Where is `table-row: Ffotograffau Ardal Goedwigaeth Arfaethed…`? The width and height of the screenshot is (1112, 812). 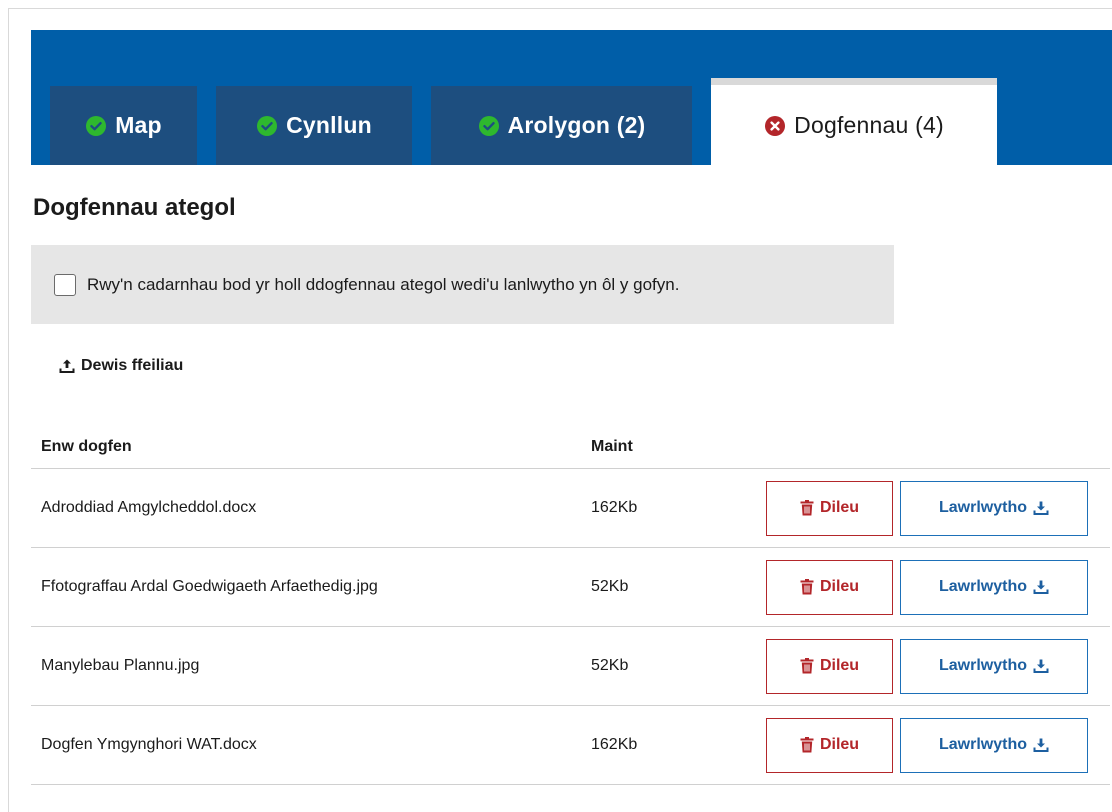
table-row: Ffotograffau Ardal Goedwigaeth Arfaethed… is located at coordinates (570, 587).